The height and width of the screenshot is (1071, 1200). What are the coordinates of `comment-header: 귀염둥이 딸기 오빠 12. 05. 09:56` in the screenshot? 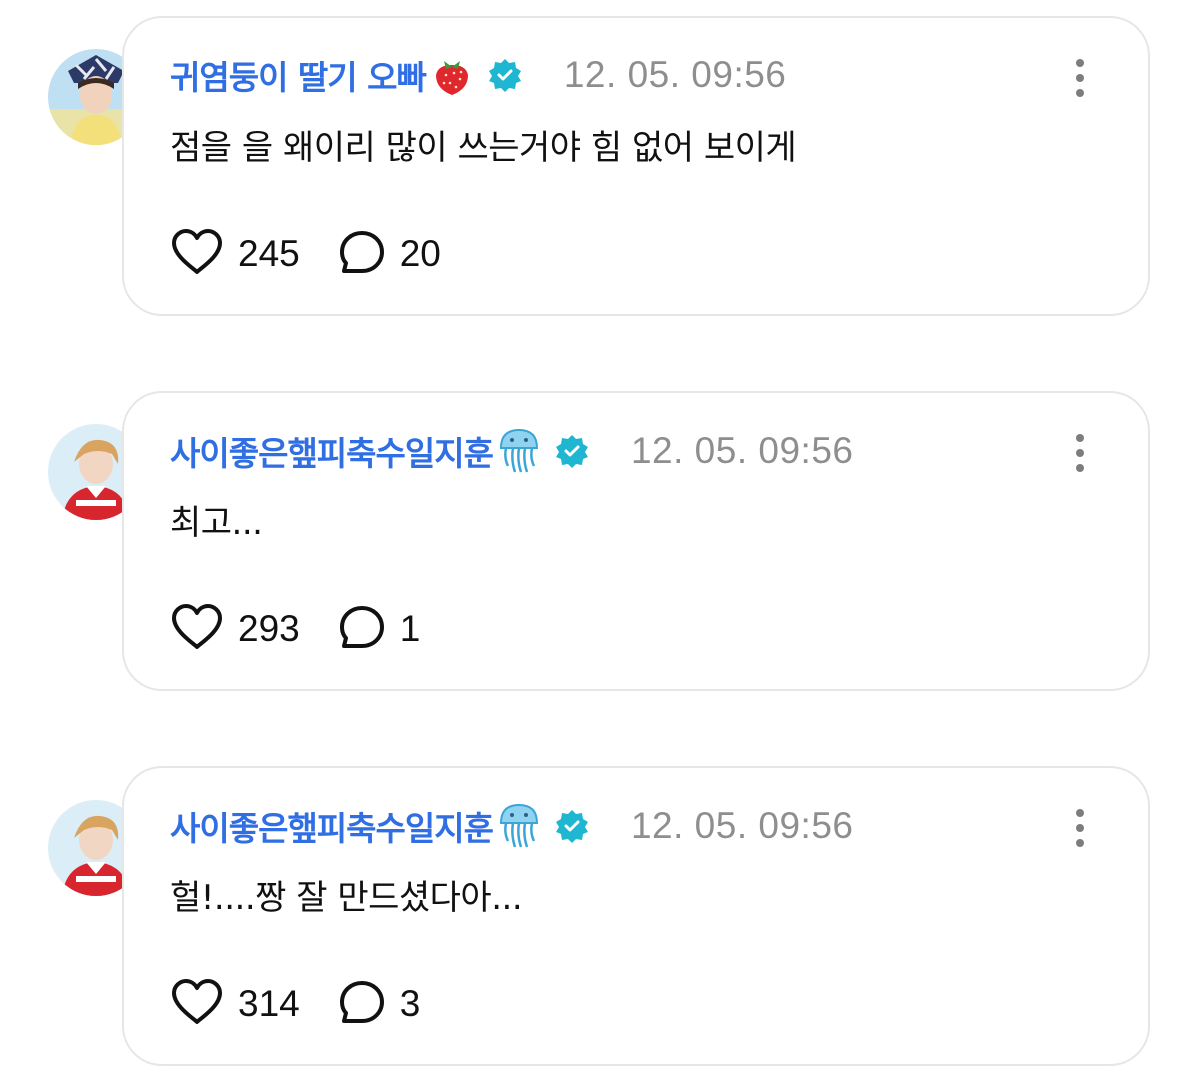 It's located at (478, 75).